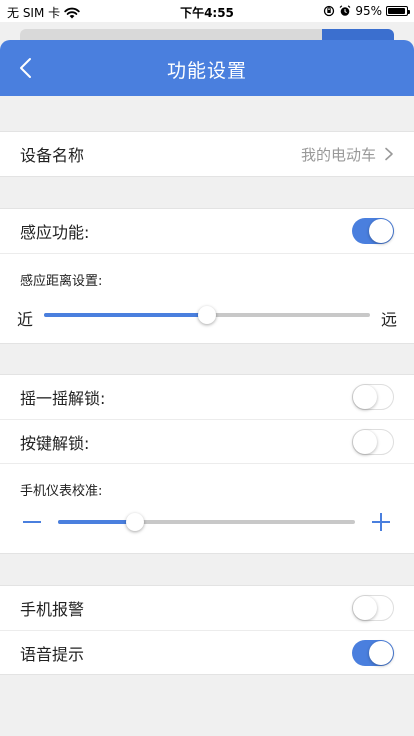 Image resolution: width=414 pixels, height=736 pixels. What do you see at coordinates (61, 281) in the screenshot?
I see `distance-label: 感应距离设置:` at bounding box center [61, 281].